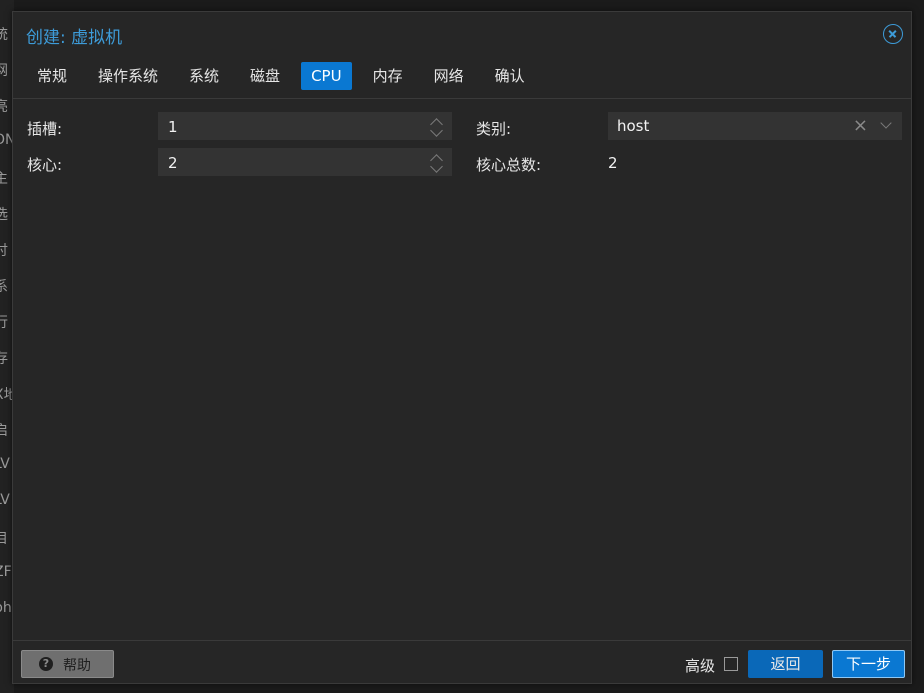 This screenshot has width=924, height=693. What do you see at coordinates (265, 76) in the screenshot?
I see `tab-disks: 磁盘` at bounding box center [265, 76].